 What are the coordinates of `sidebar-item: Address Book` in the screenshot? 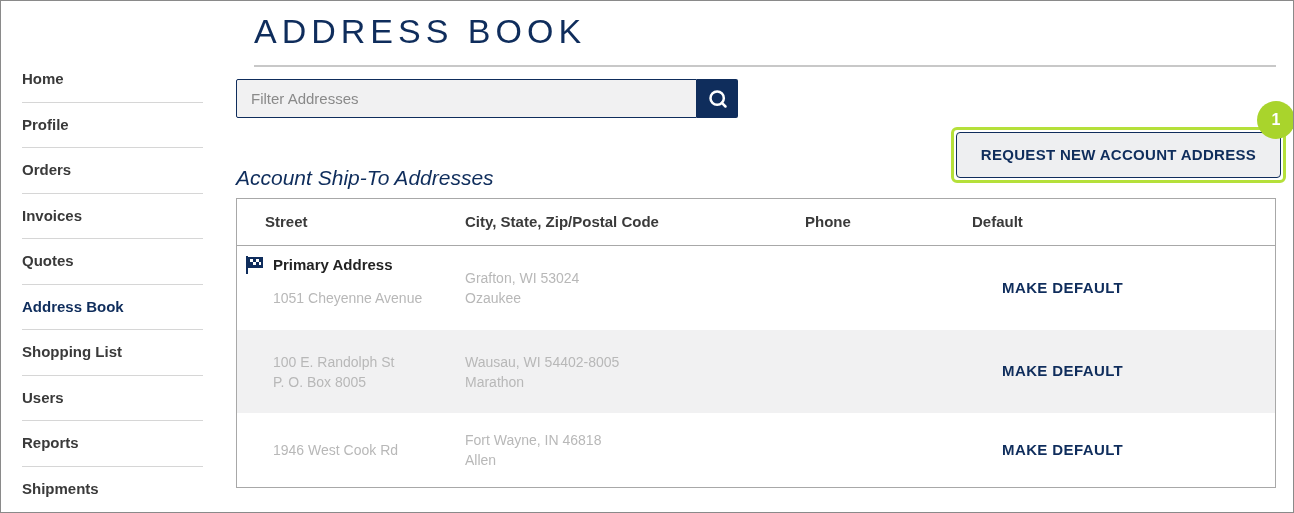 It's located at (73, 306).